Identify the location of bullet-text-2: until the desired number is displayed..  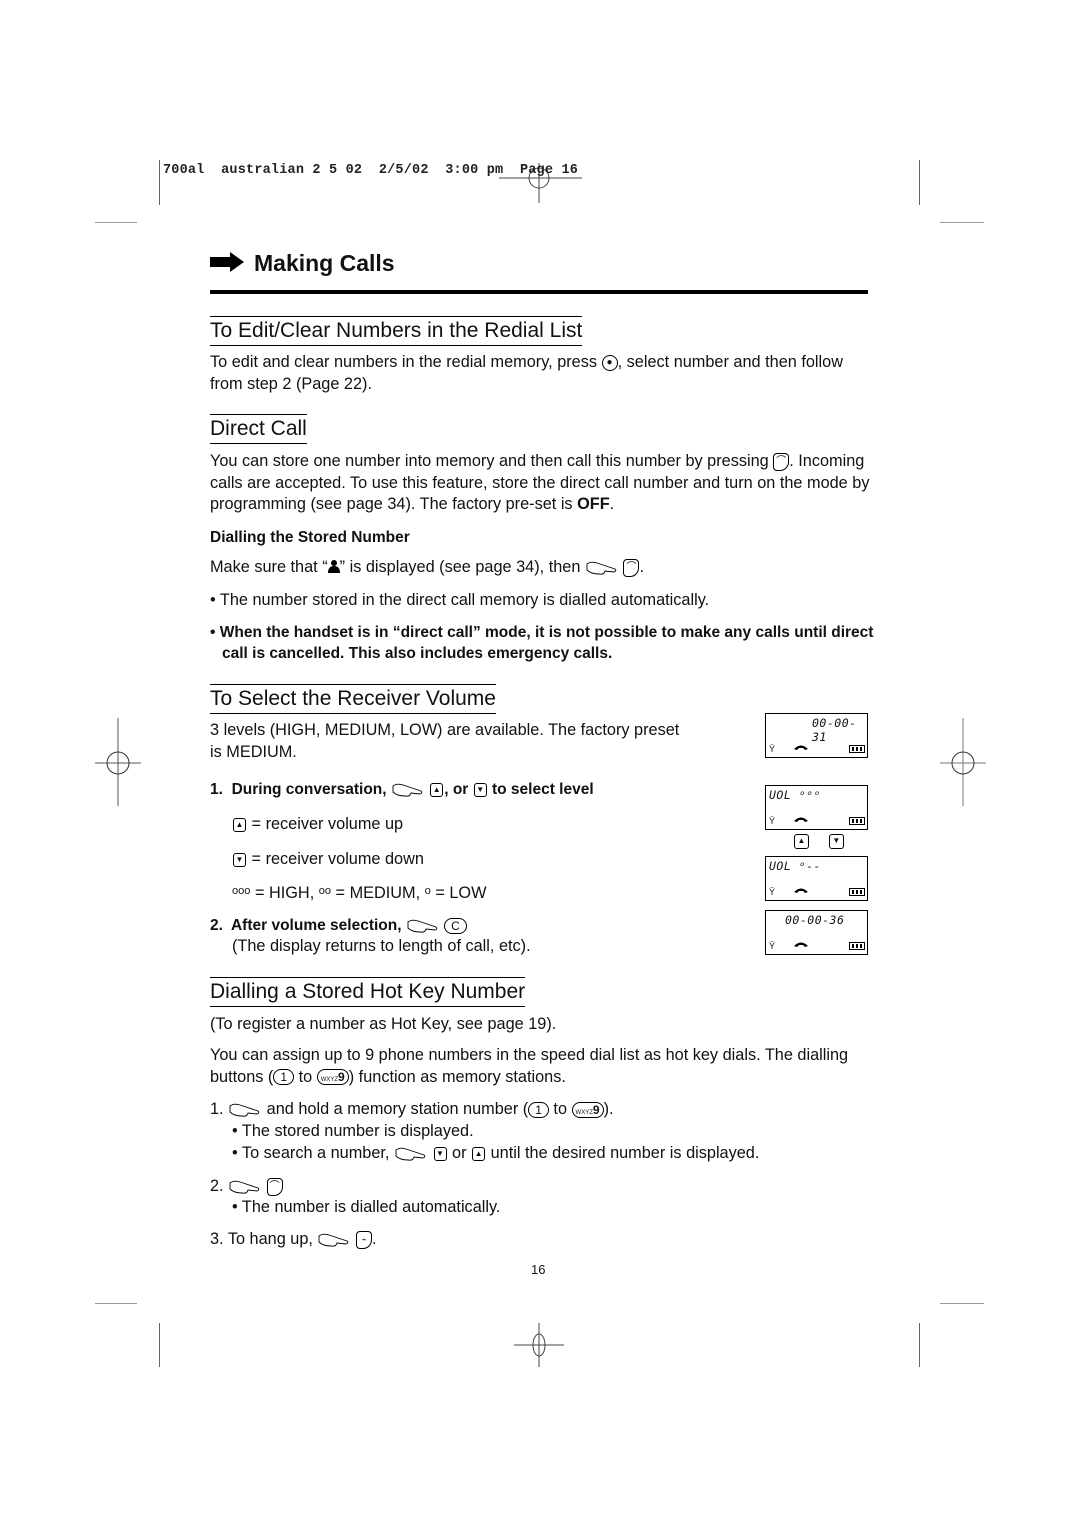
(625, 1153).